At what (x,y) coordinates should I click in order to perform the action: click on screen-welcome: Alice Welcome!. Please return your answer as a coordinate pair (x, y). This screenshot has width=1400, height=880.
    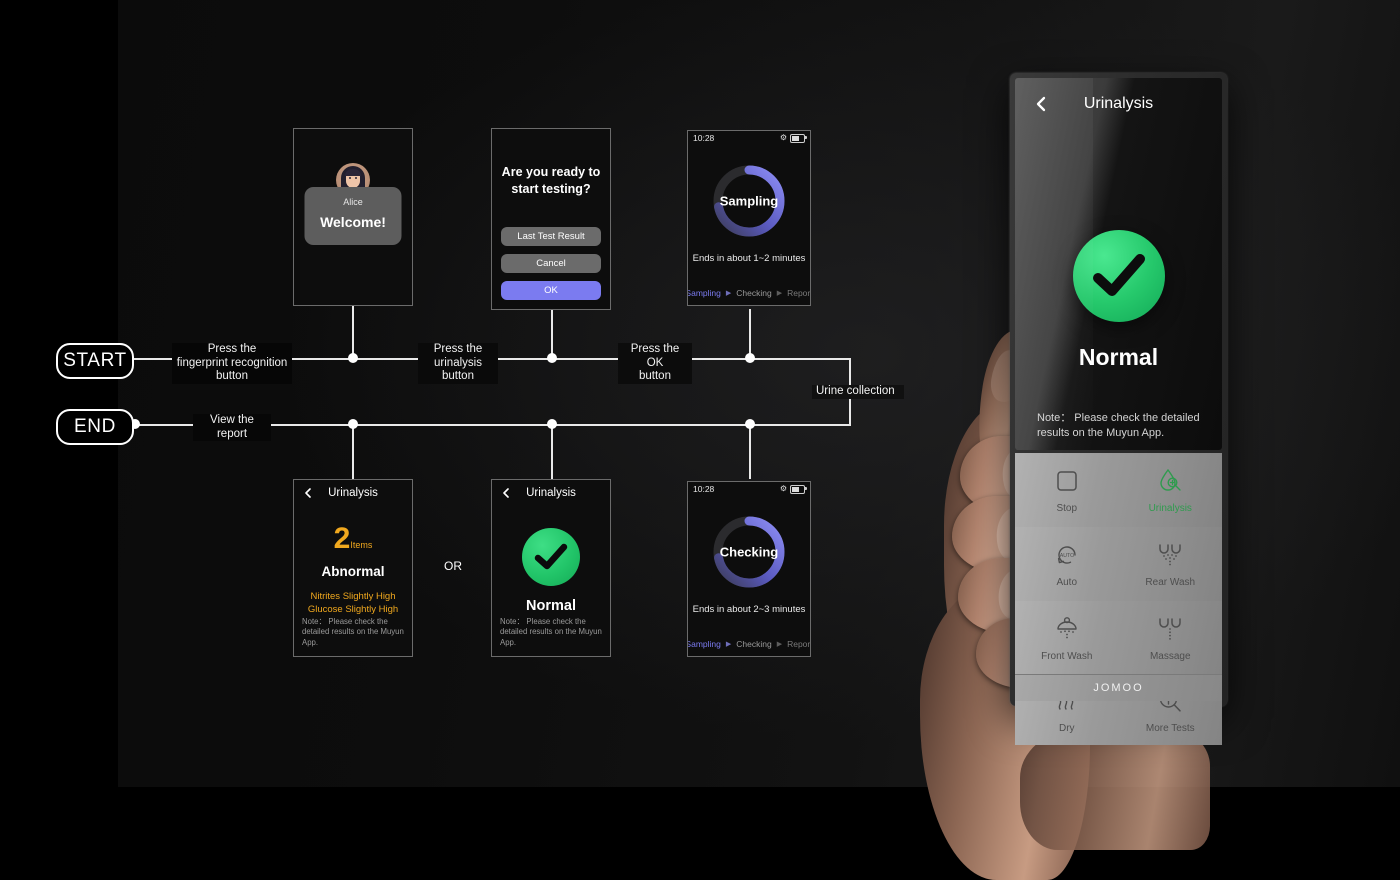
    Looking at the image, I should click on (353, 217).